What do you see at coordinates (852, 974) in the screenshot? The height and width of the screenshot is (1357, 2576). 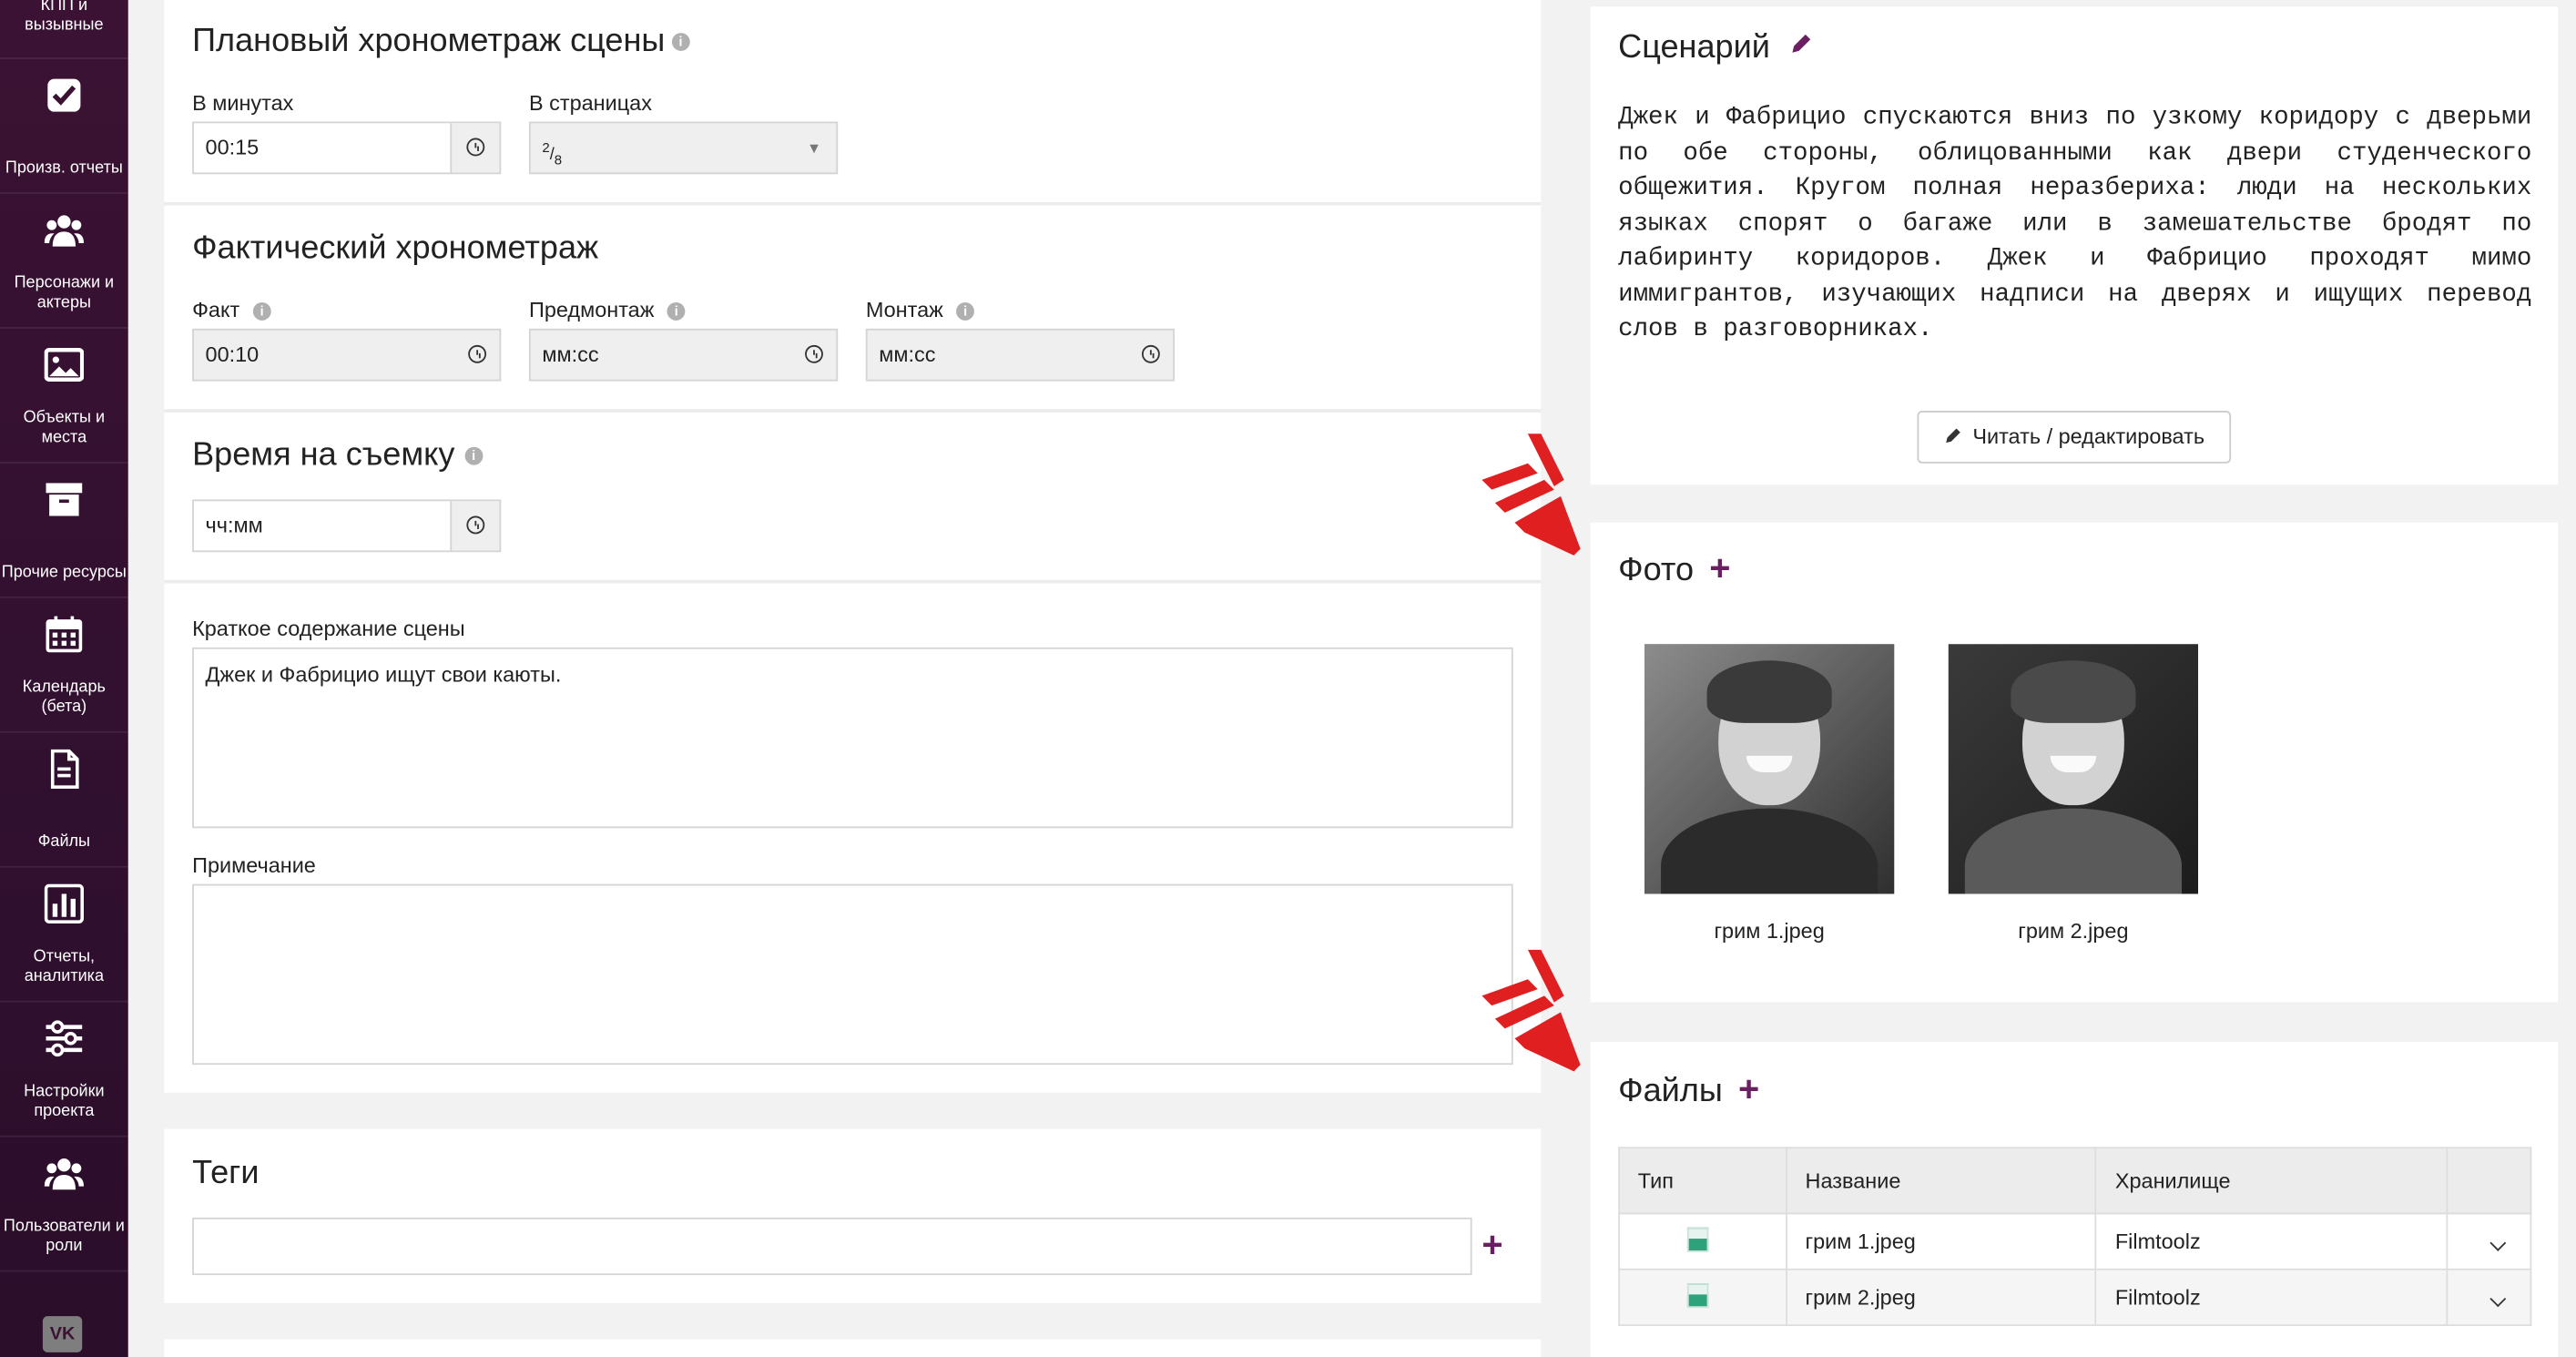 I see `note-textarea` at bounding box center [852, 974].